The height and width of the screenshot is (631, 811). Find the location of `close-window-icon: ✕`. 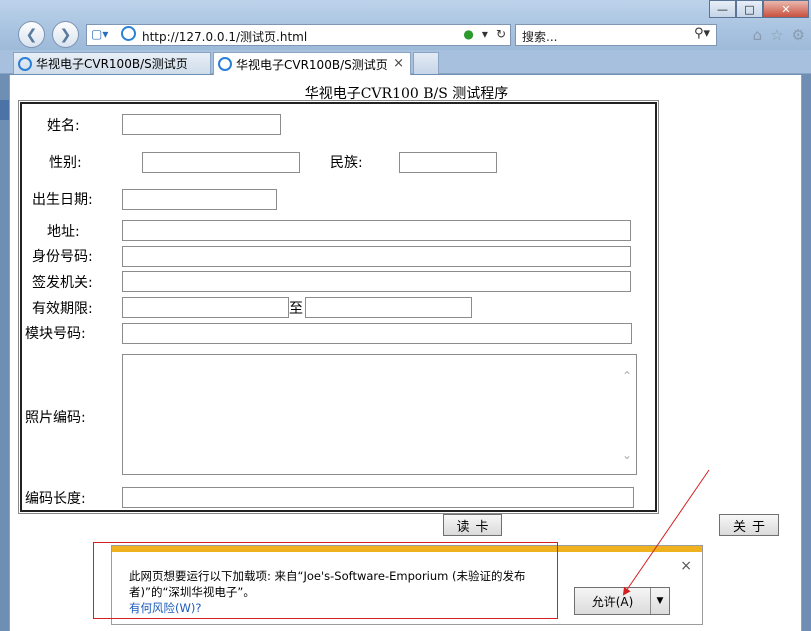

close-window-icon: ✕ is located at coordinates (786, 9).